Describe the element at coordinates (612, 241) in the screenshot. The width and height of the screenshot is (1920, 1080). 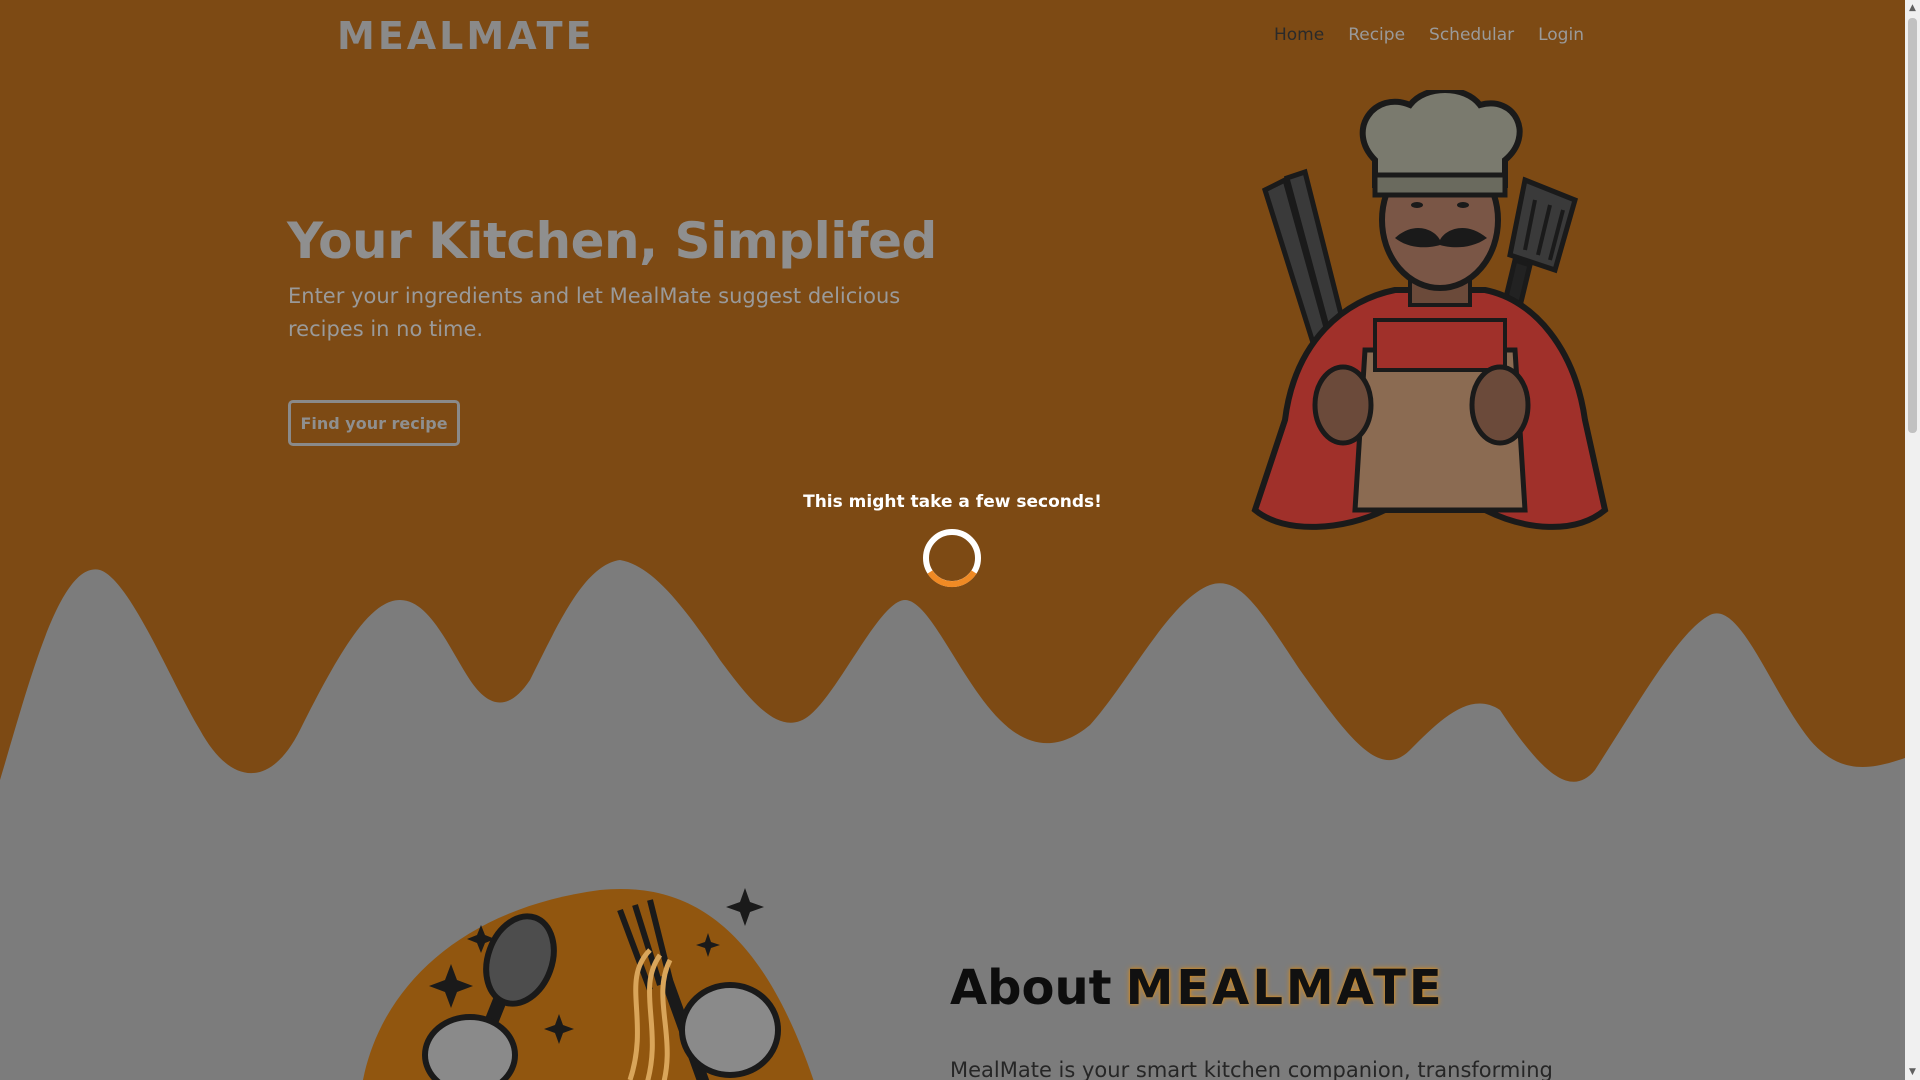
I see `hero-title: Your Kitchen, Simplifed` at that location.